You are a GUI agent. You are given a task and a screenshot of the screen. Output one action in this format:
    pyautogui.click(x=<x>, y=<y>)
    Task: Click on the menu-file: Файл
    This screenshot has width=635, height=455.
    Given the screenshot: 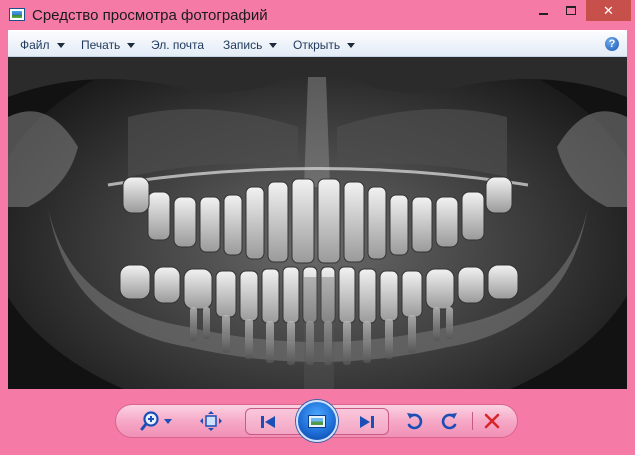 What is the action you would take?
    pyautogui.click(x=42, y=45)
    